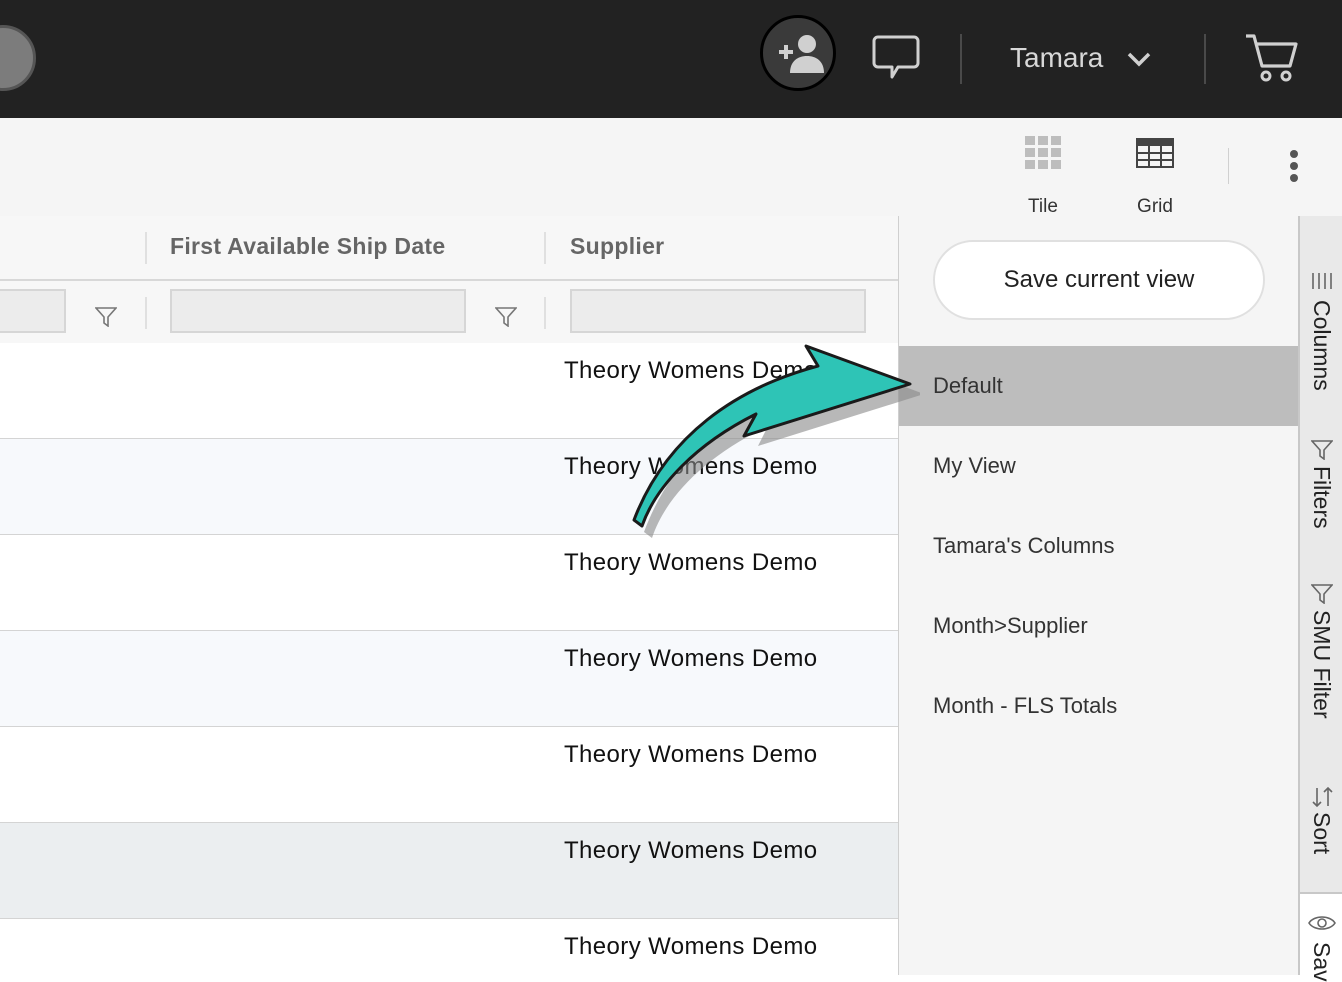  Describe the element at coordinates (718, 311) in the screenshot. I see `filter-input-supplier` at that location.